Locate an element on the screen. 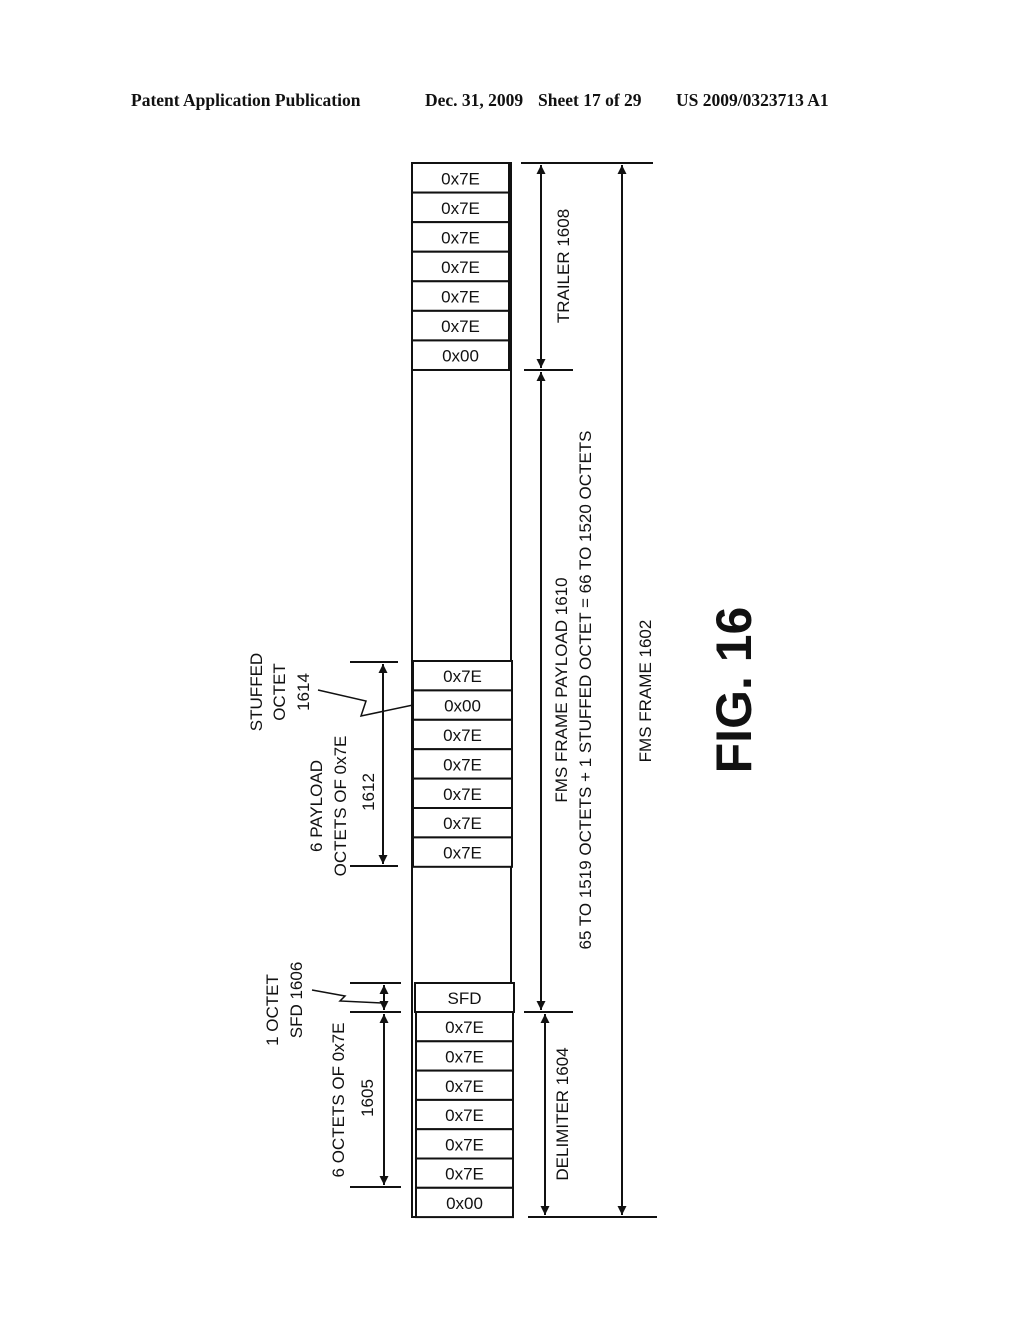 The height and width of the screenshot is (1320, 1024). delimiter-cells: 0x7E 0x7E 0x7E 0x7E 0x7E 0x7E 0x00 is located at coordinates (464, 1115).